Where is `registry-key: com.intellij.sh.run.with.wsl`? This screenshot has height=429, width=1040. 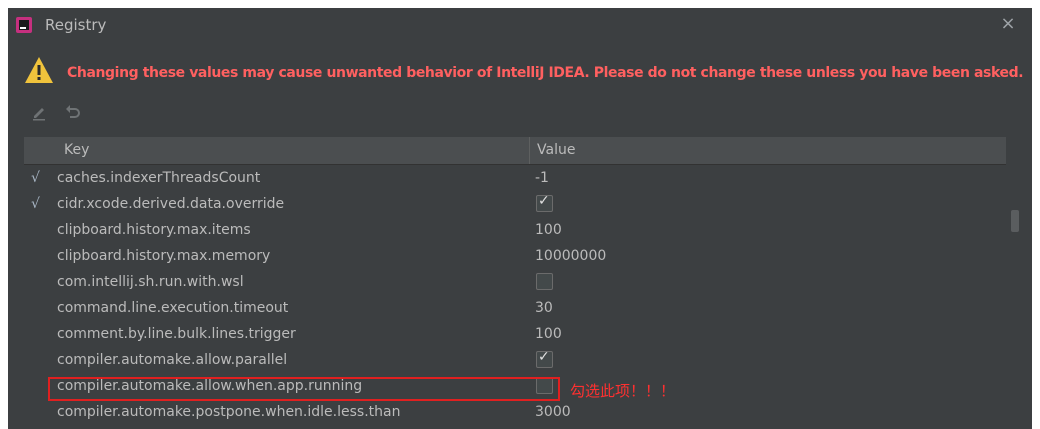
registry-key: com.intellij.sh.run.with.wsl is located at coordinates (150, 282).